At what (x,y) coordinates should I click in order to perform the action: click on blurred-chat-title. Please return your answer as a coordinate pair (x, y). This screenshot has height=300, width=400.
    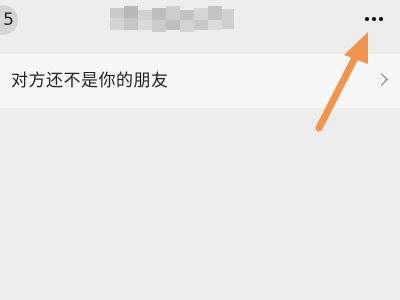
    Looking at the image, I should click on (178, 19).